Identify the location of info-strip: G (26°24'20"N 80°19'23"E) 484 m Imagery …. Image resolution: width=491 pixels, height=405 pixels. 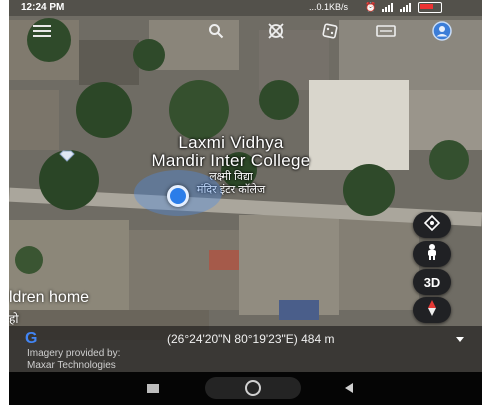
(245, 349).